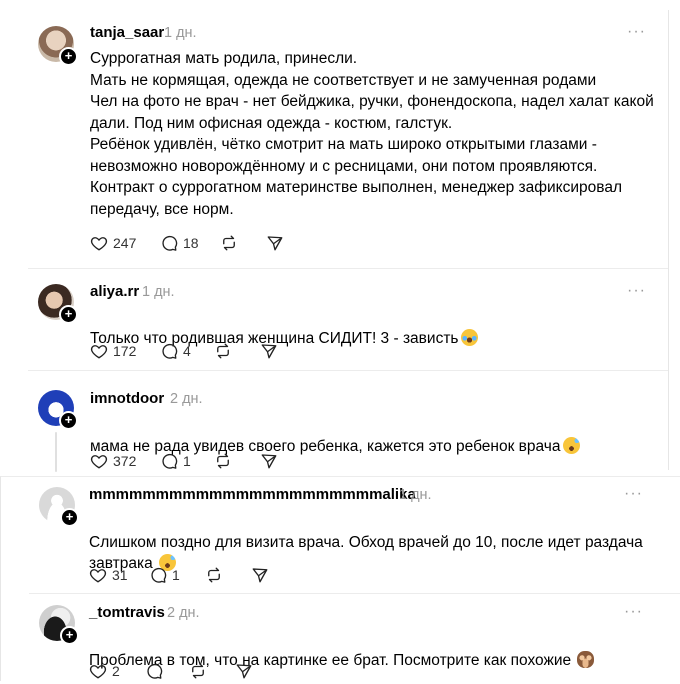 The height and width of the screenshot is (684, 680). Describe the element at coordinates (469, 337) in the screenshot. I see `laughing-tears-emoji` at that location.